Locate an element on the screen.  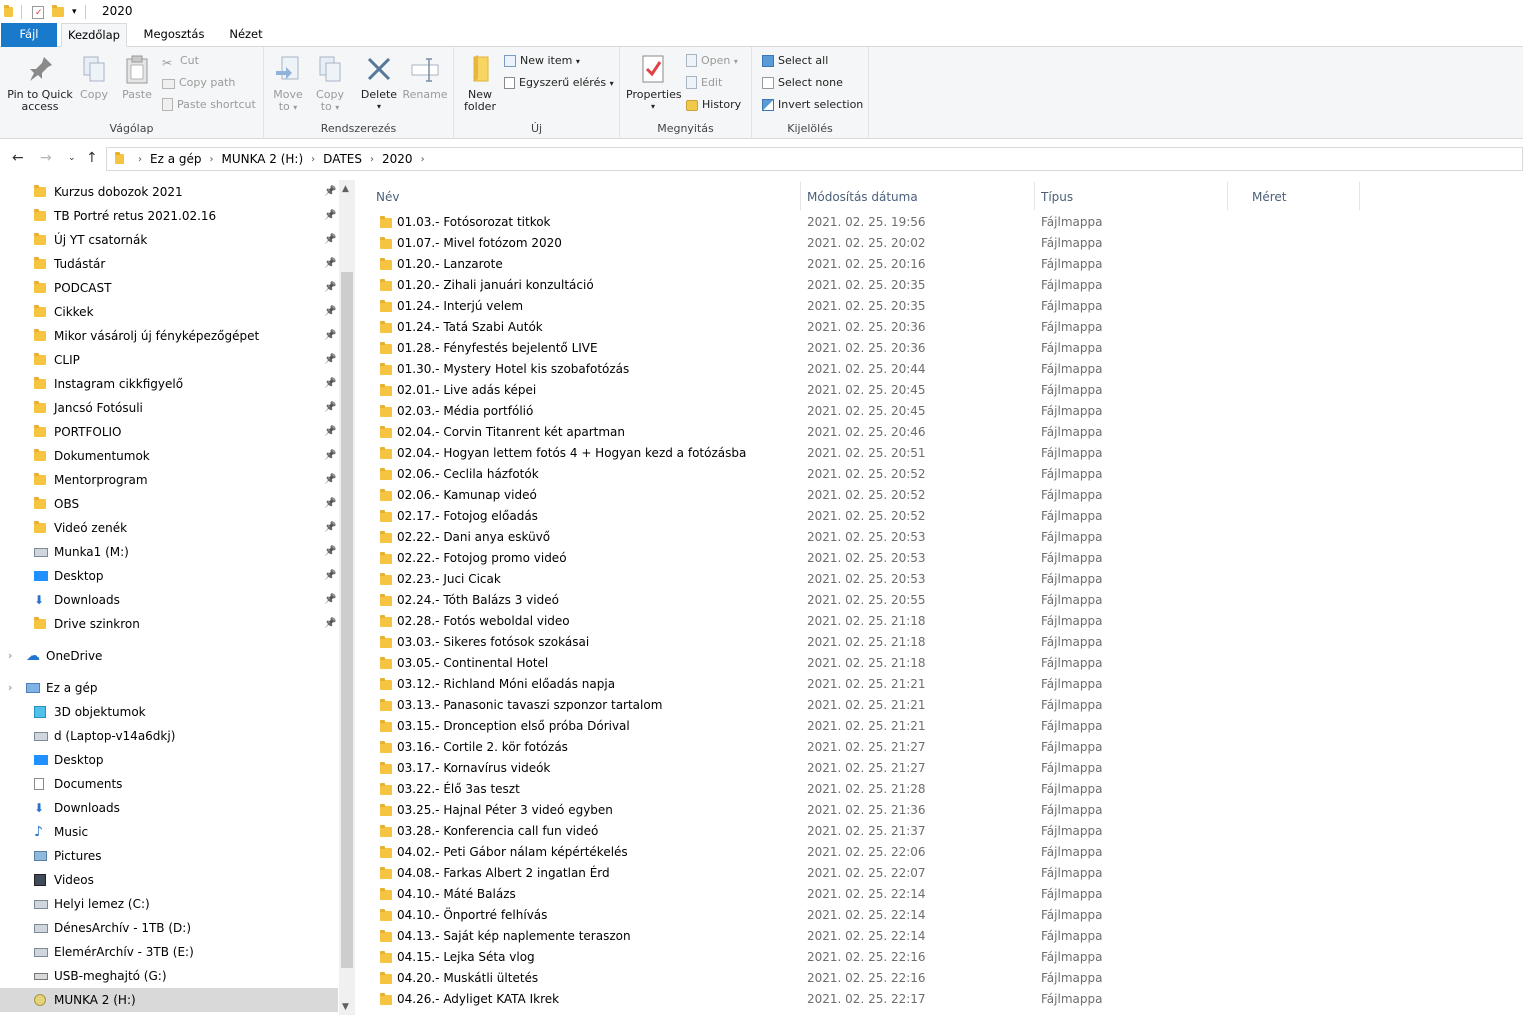
quick-access-item: ⬇ Downloads 📌 is located at coordinates (169, 600).